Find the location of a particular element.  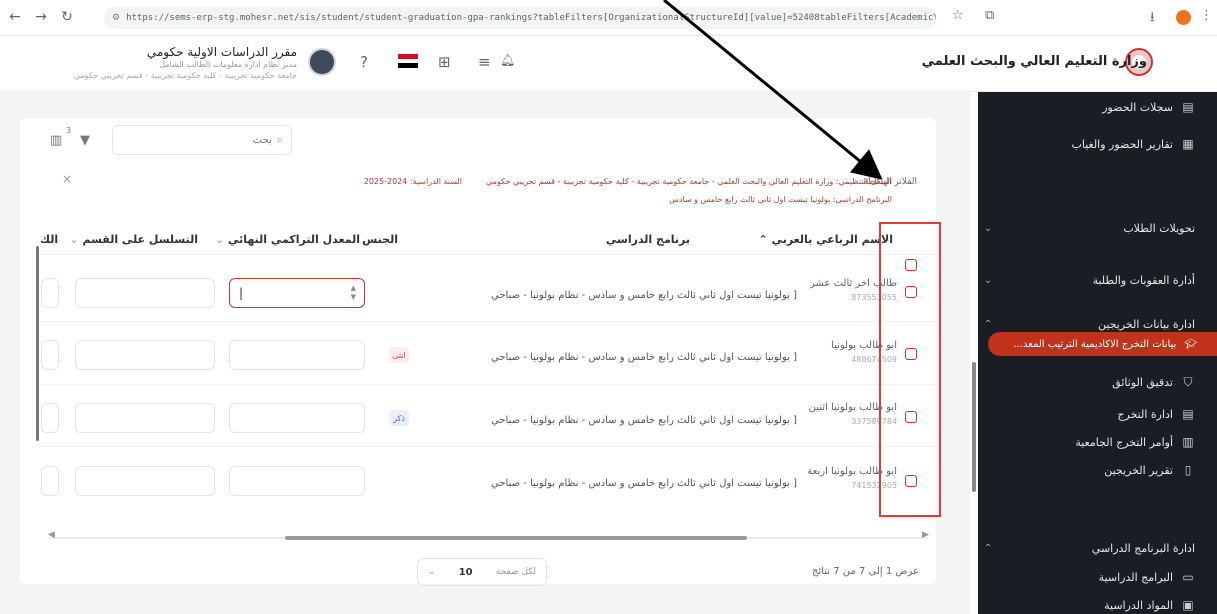

sidebar-item-attendance-records: ▤ سجلات الحضور is located at coordinates (1148, 107).